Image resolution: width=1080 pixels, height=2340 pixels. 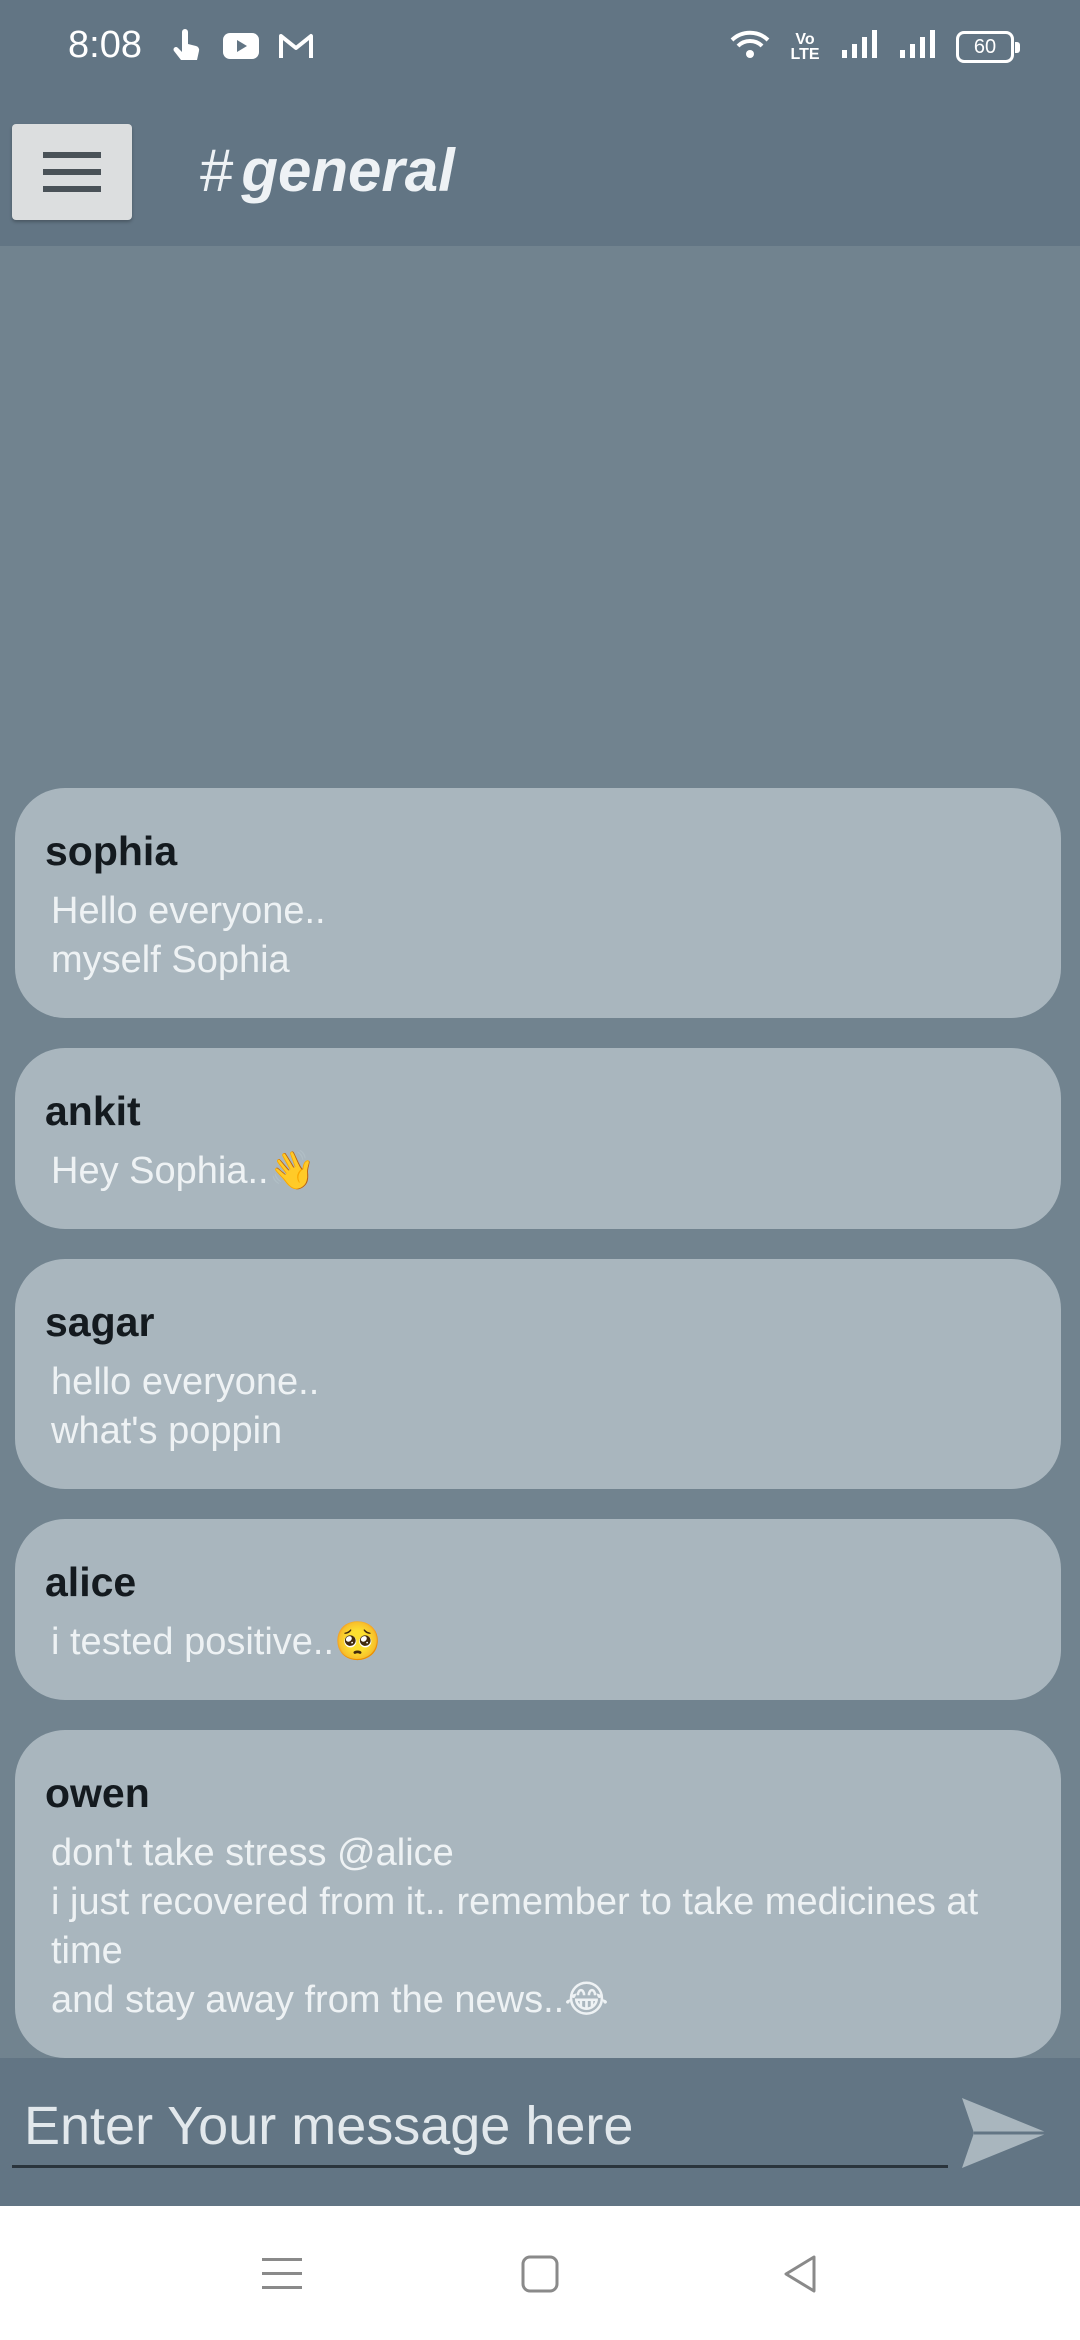 What do you see at coordinates (100, 1322) in the screenshot?
I see `message-username: sagar` at bounding box center [100, 1322].